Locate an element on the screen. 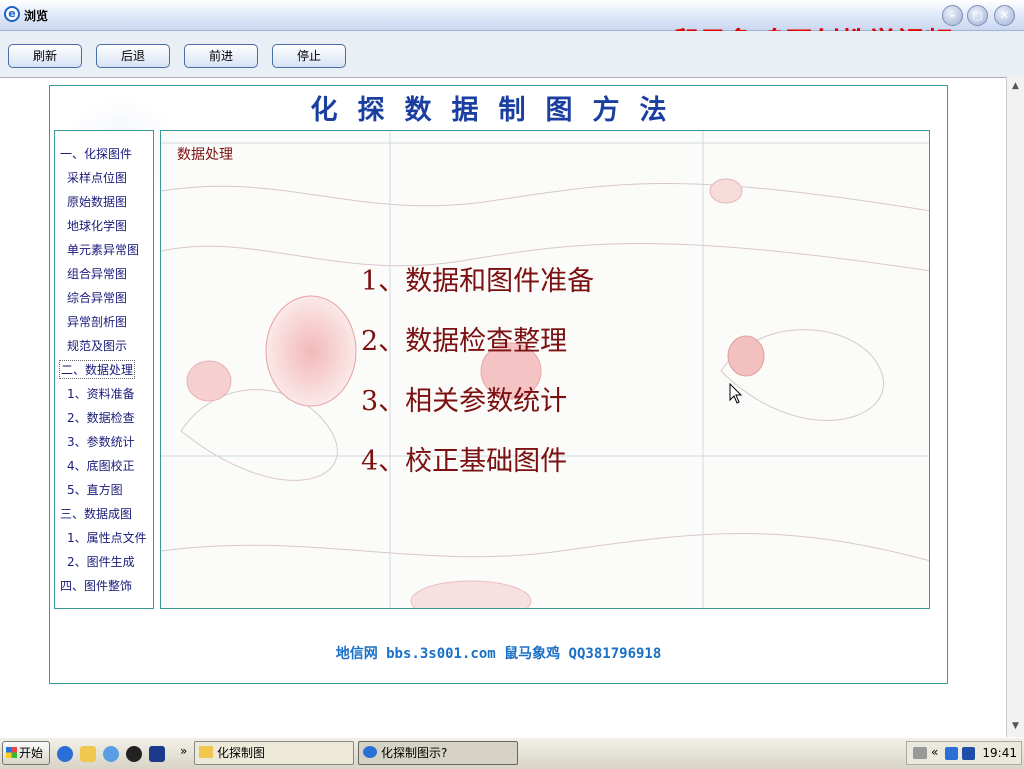 The height and width of the screenshot is (769, 1024). folder-quicklaunch-icon is located at coordinates (88, 754).